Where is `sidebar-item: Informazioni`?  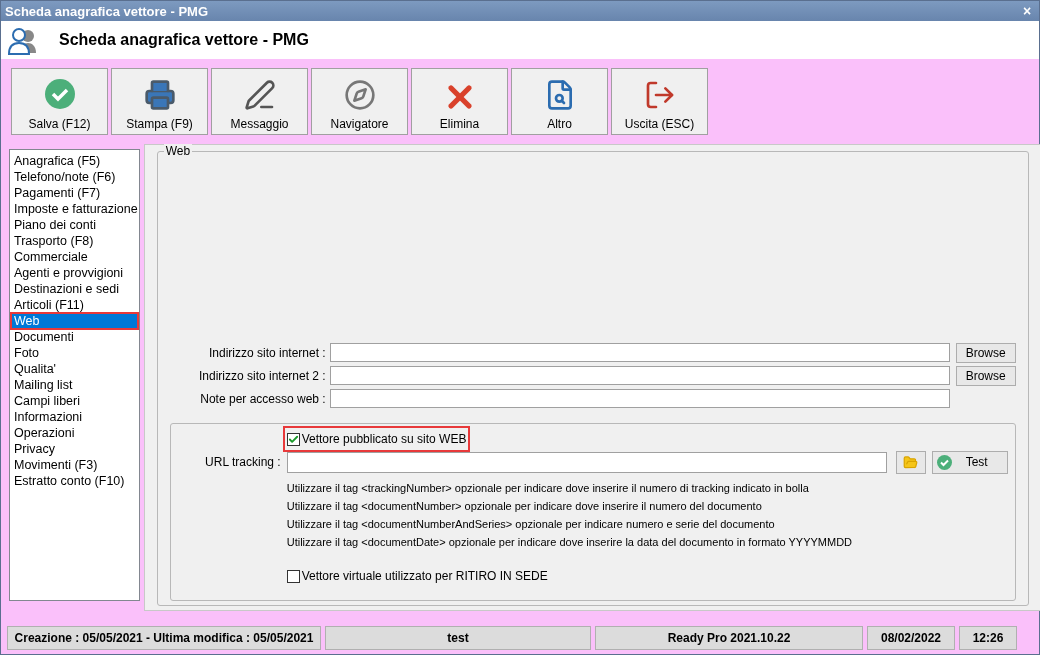
sidebar-item: Informazioni is located at coordinates (74, 417).